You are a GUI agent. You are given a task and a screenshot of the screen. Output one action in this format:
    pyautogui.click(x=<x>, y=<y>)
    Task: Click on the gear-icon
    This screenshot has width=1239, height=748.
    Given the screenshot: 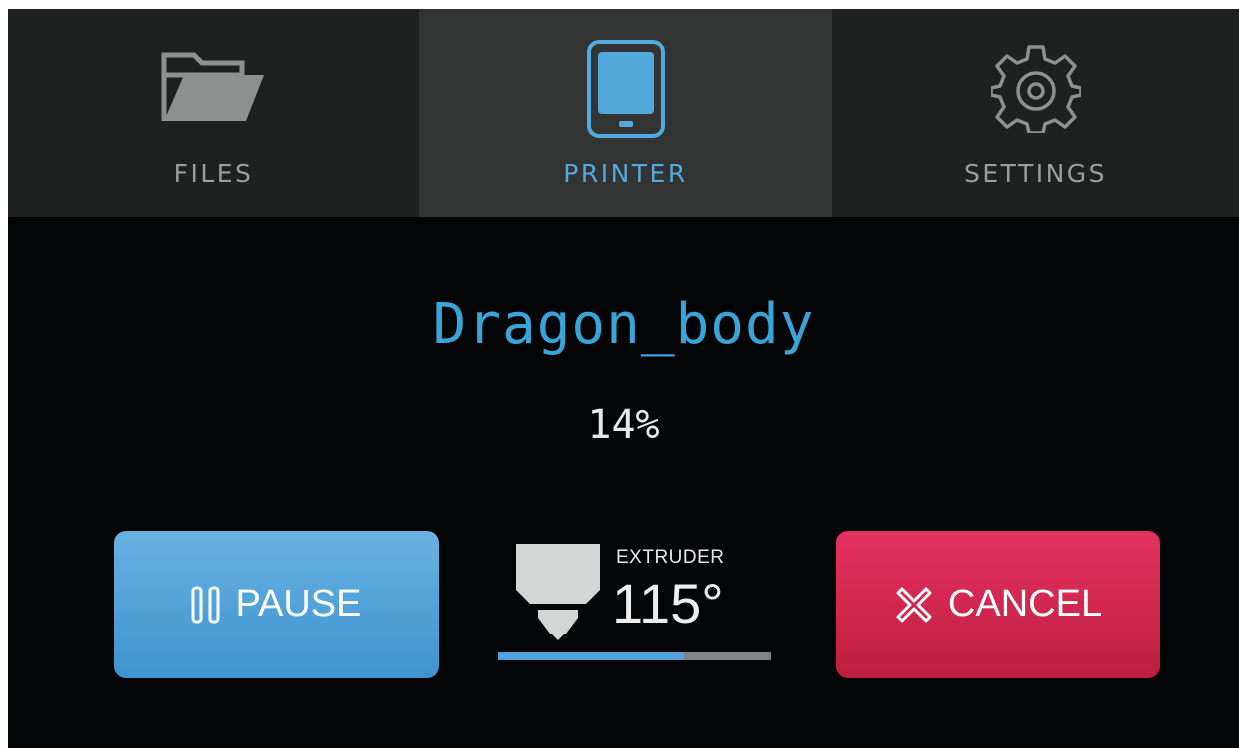 What is the action you would take?
    pyautogui.click(x=1035, y=90)
    